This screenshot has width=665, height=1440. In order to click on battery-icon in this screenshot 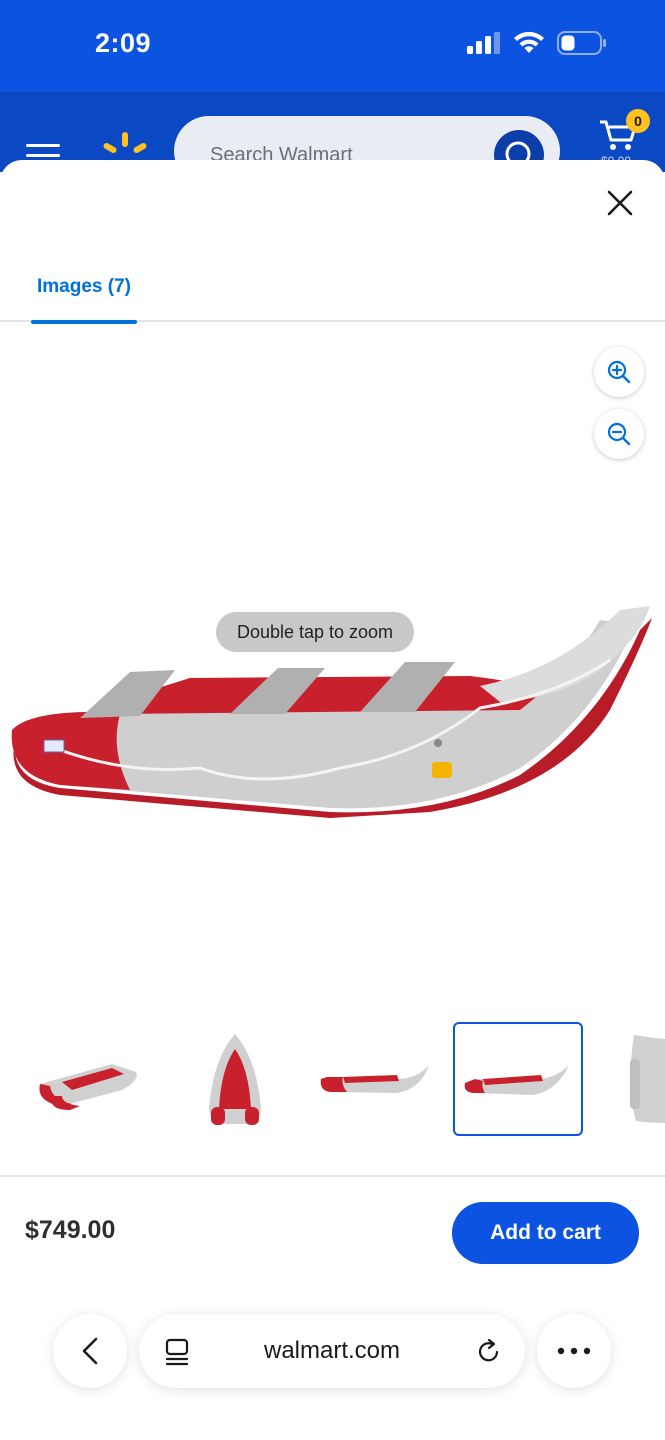, I will do `click(581, 43)`.